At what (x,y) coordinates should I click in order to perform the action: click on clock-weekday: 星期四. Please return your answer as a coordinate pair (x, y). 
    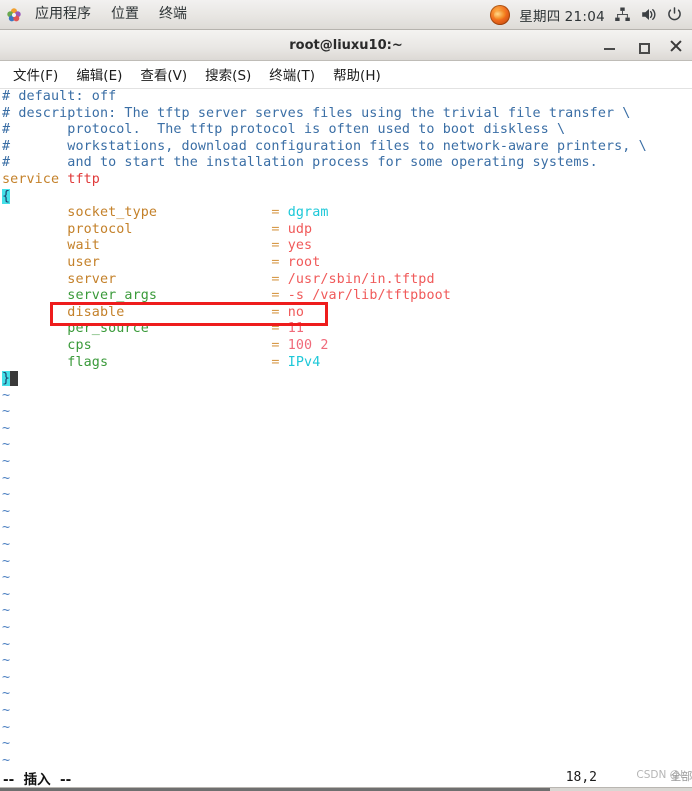
    Looking at the image, I should click on (540, 16).